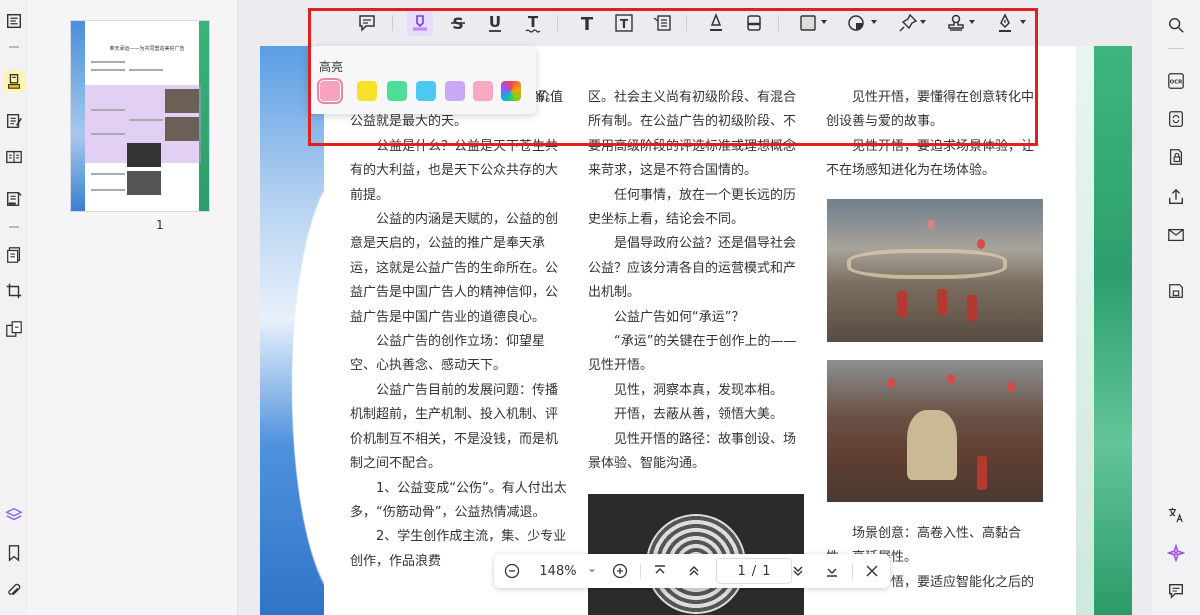 The width and height of the screenshot is (1200, 615). What do you see at coordinates (147, 49) in the screenshot?
I see `thumbnail-title: 奉天承运——为共同塑造美好广告` at bounding box center [147, 49].